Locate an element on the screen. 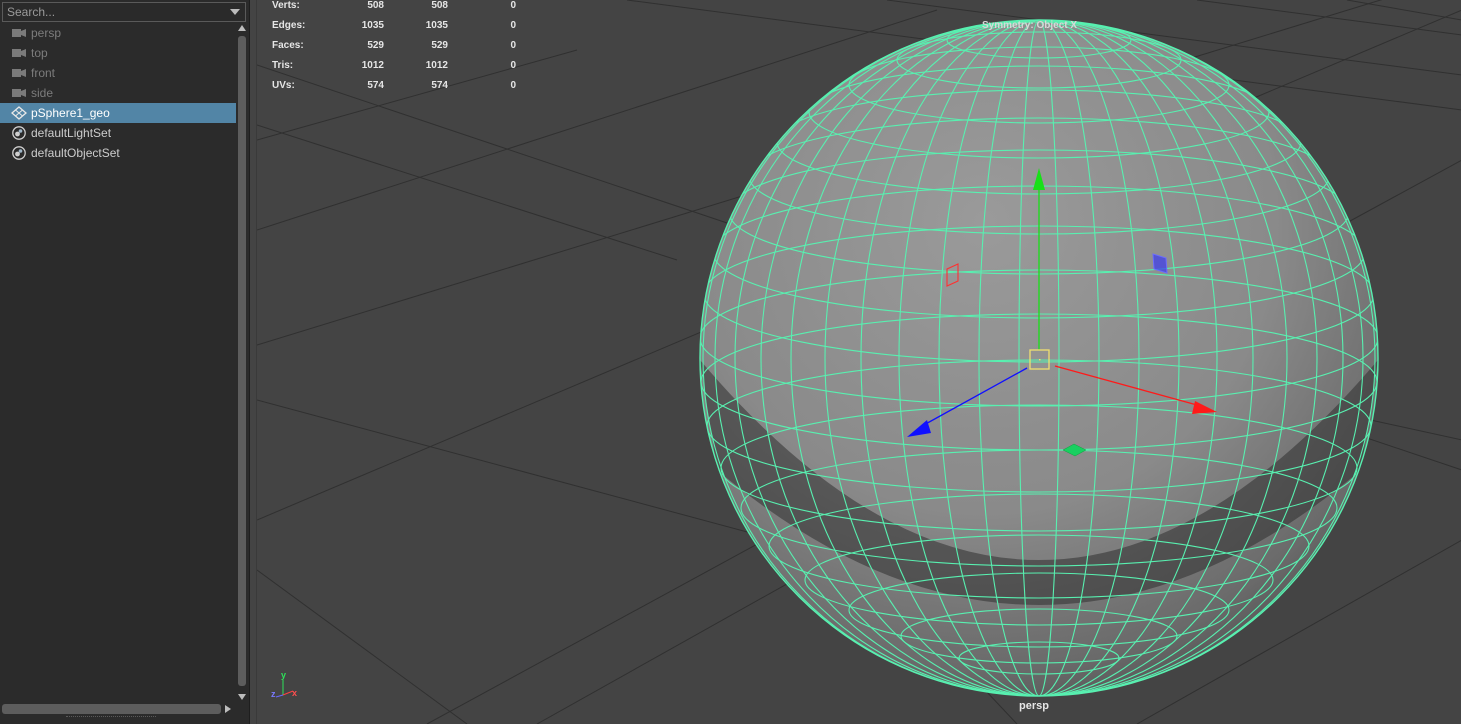 This screenshot has height=724, width=1461. panel-resize-grip is located at coordinates (111, 716).